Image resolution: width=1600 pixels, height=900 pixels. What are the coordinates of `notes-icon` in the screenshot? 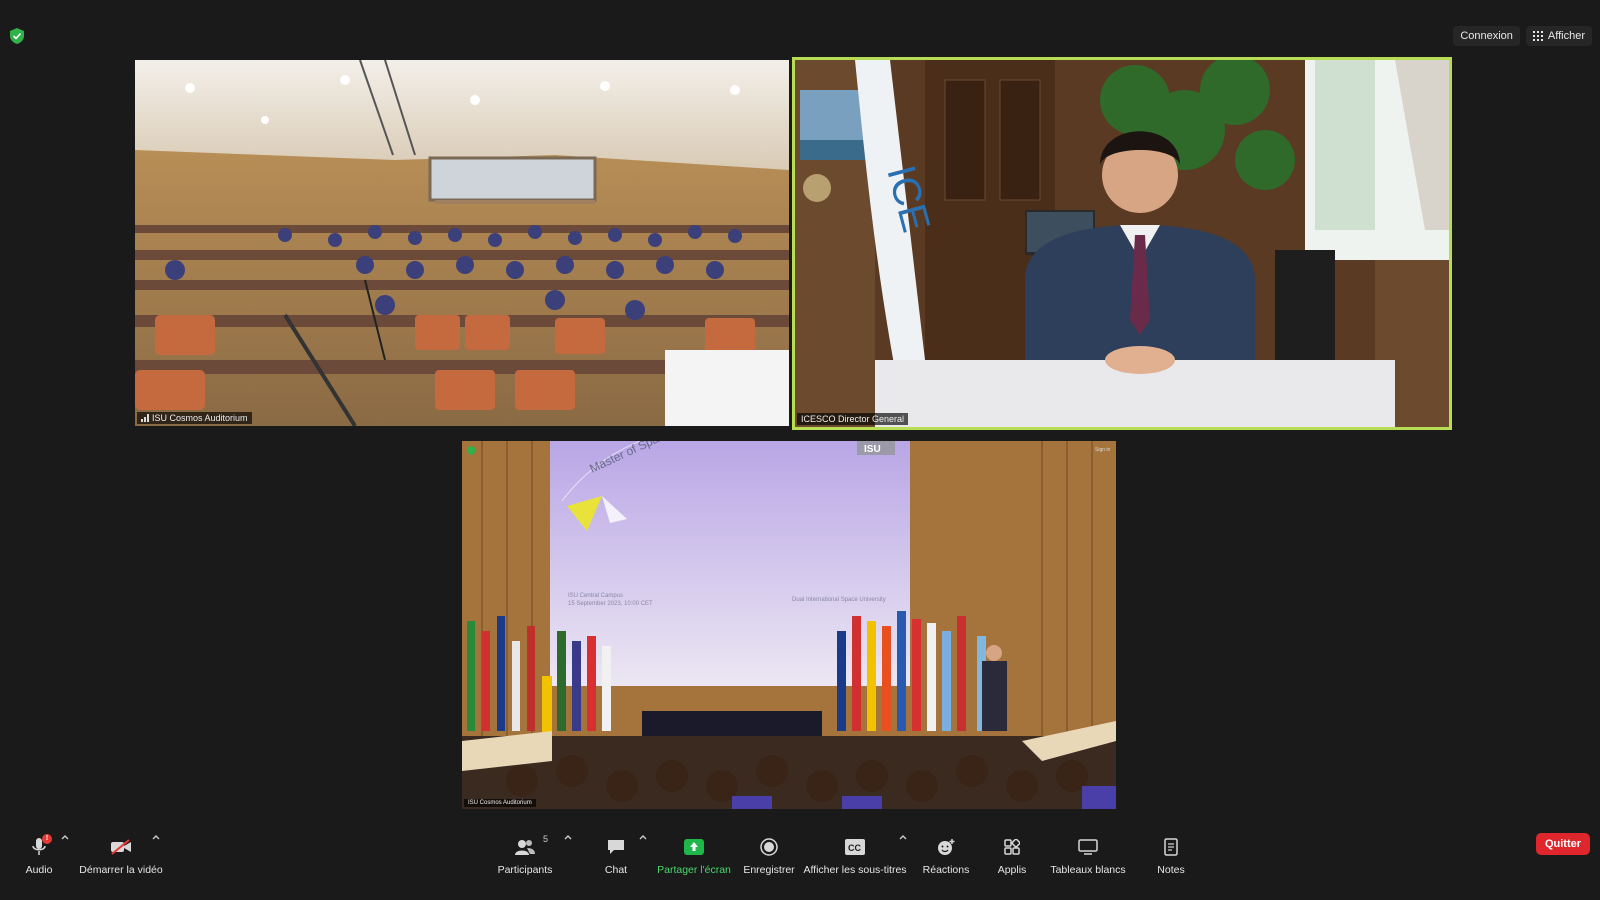 It's located at (1171, 847).